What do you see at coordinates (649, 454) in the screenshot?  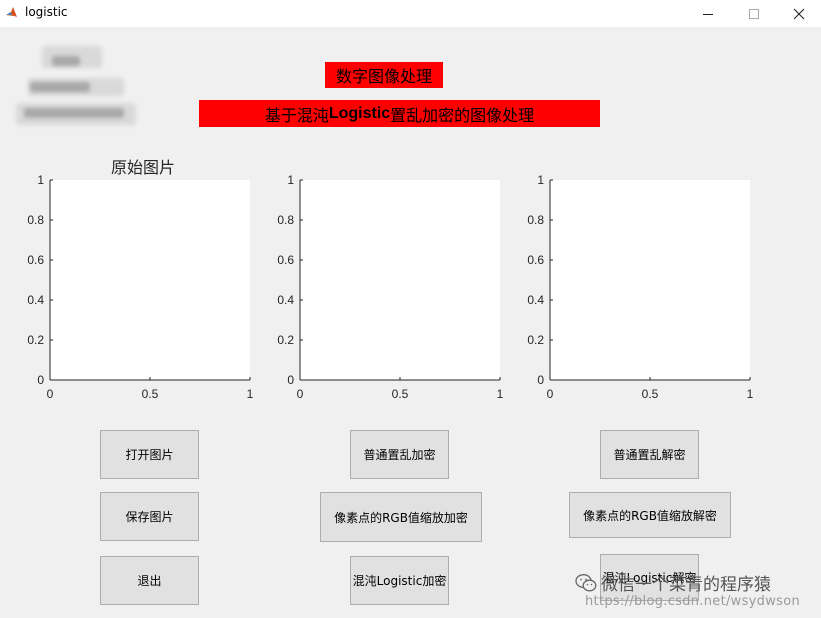 I see `normal-scramble-decrypt-button: 普通置乱解密` at bounding box center [649, 454].